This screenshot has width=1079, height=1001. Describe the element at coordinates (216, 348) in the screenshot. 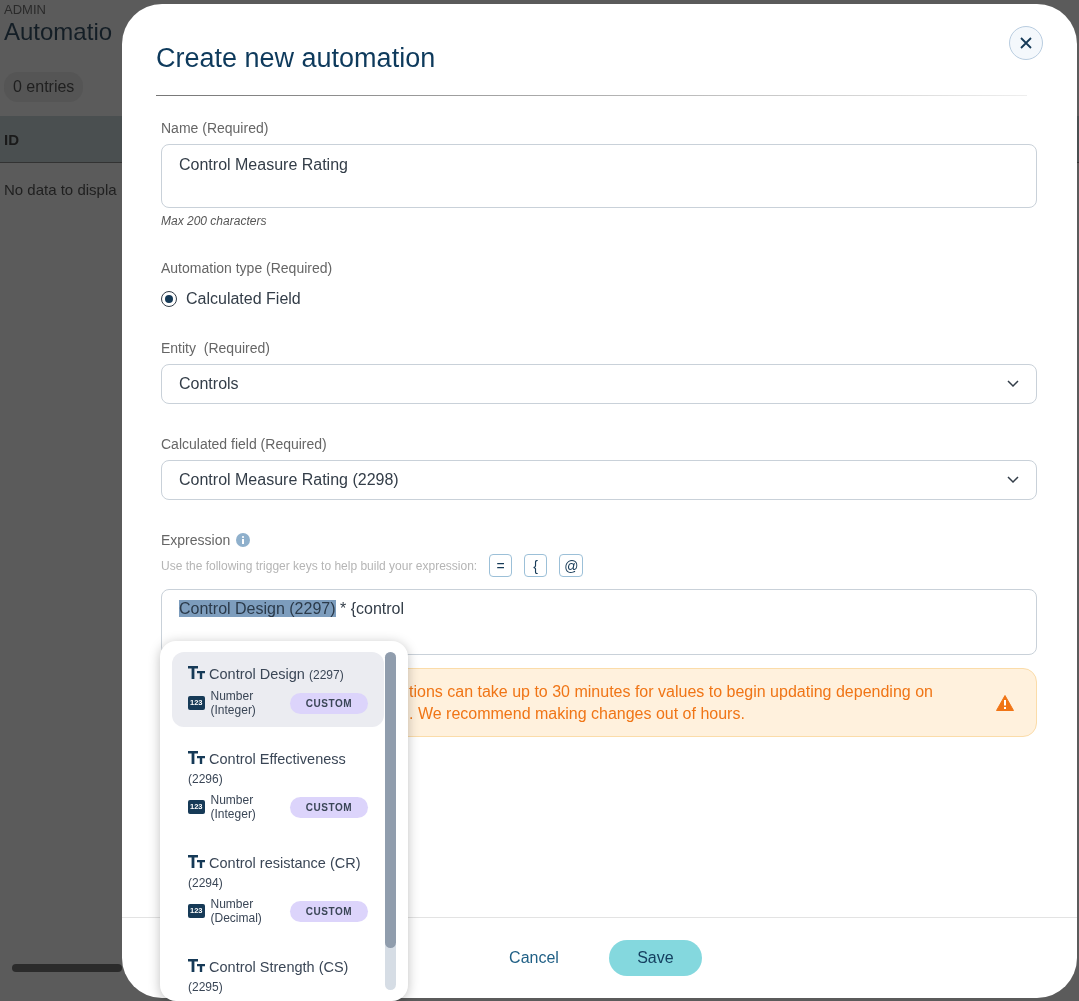

I see `field-label: Entity (Required)` at that location.